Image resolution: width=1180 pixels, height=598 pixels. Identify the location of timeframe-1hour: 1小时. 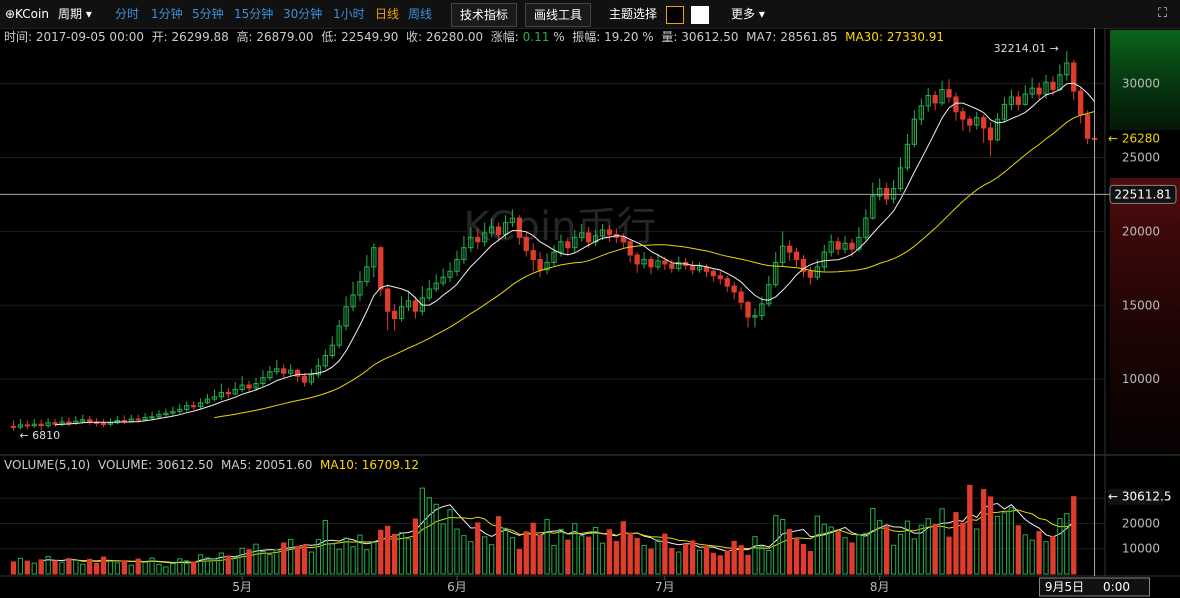
(349, 14).